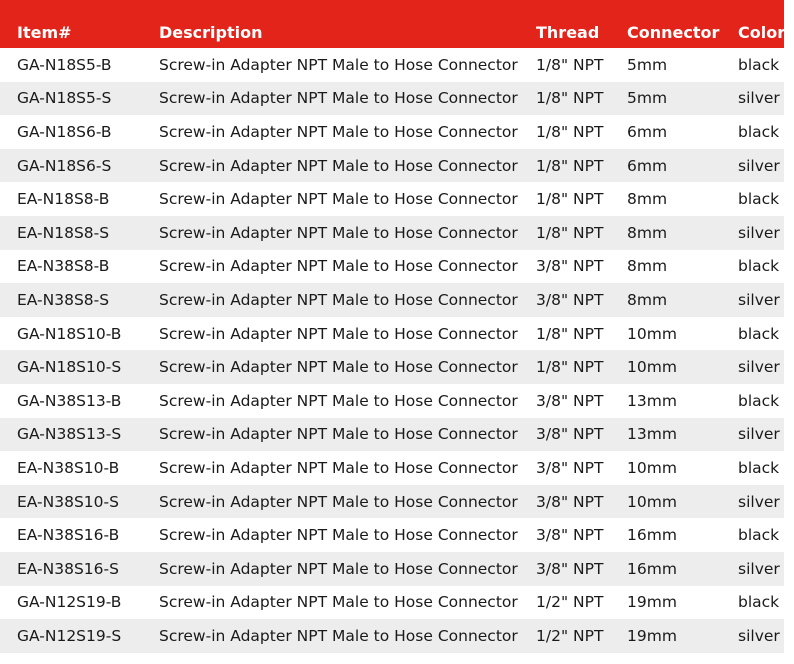  I want to click on cell-item: EA-N38S10-B, so click(79, 468).